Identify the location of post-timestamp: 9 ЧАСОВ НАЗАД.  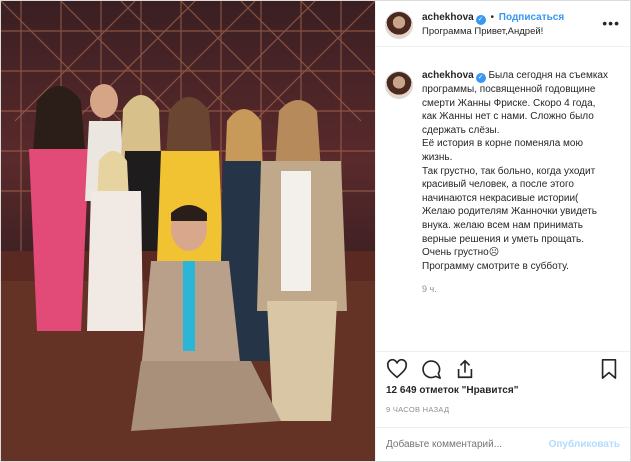
(418, 409).